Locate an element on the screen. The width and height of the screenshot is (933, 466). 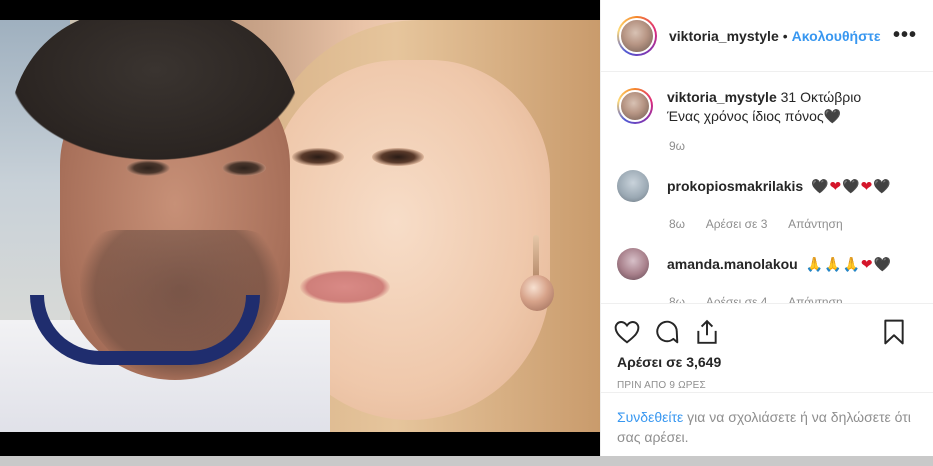
caption-date: 31 Οκτώβριο is located at coordinates (821, 97).